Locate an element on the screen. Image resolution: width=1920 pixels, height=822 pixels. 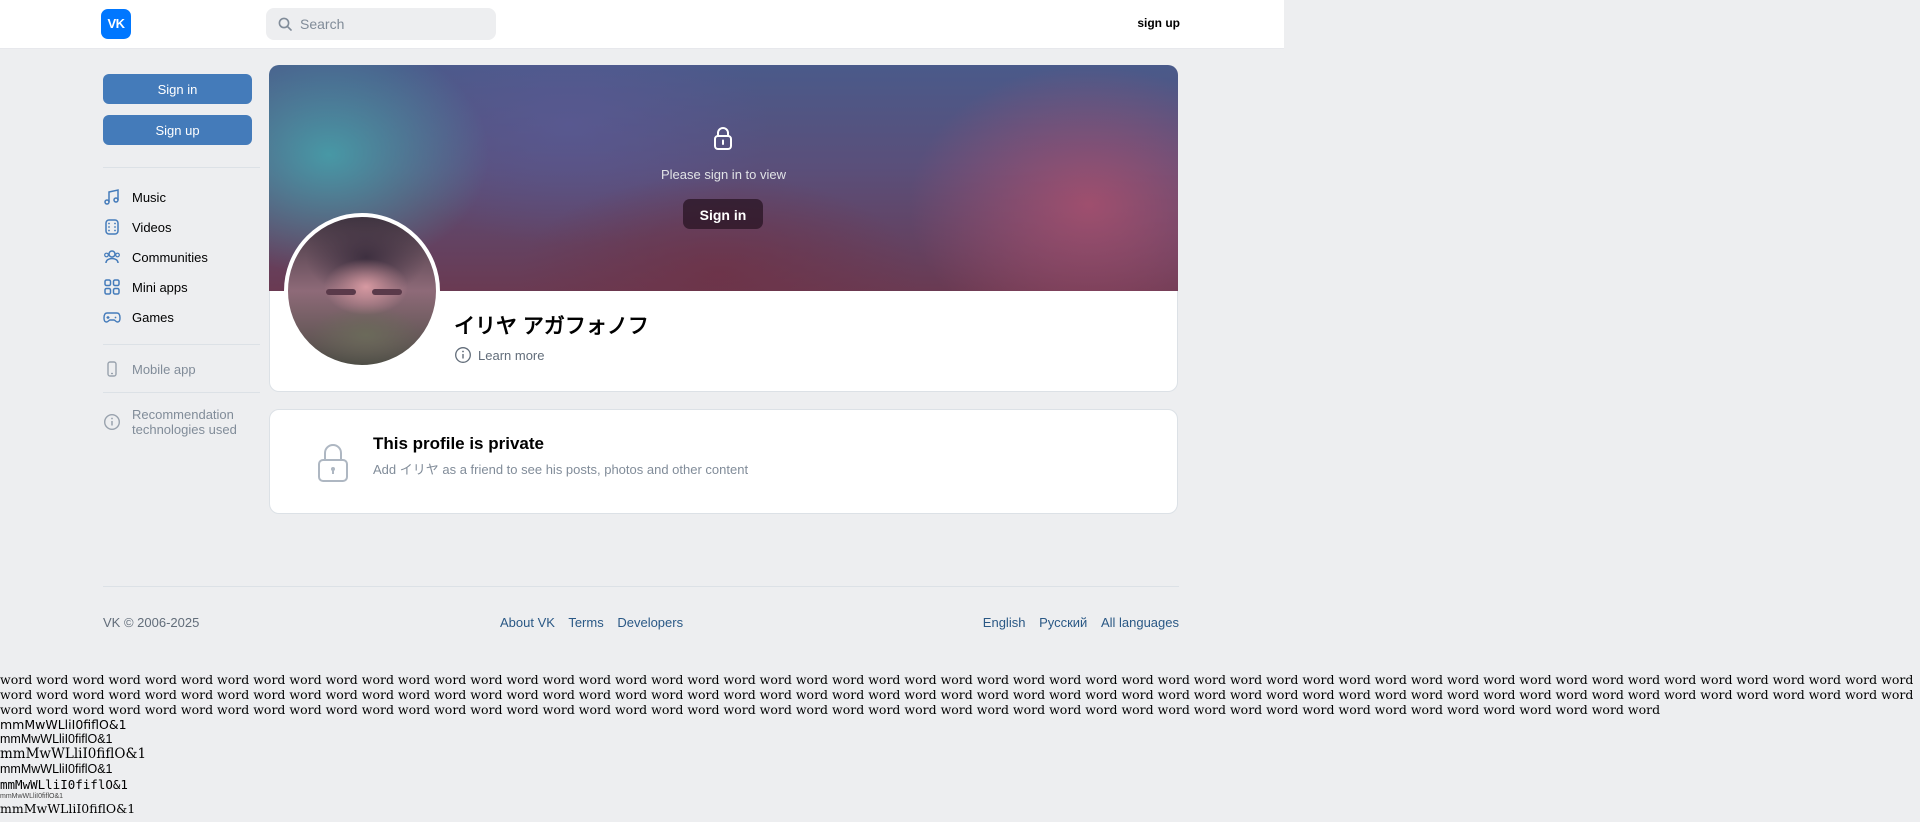
cover-signin-button: Sign in is located at coordinates (723, 214).